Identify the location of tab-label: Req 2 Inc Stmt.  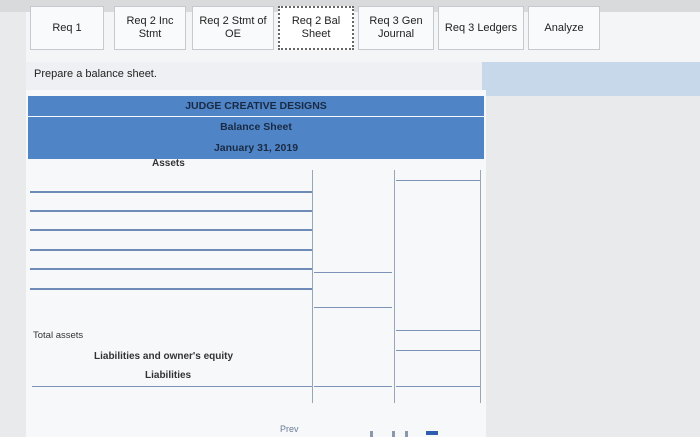
(150, 27).